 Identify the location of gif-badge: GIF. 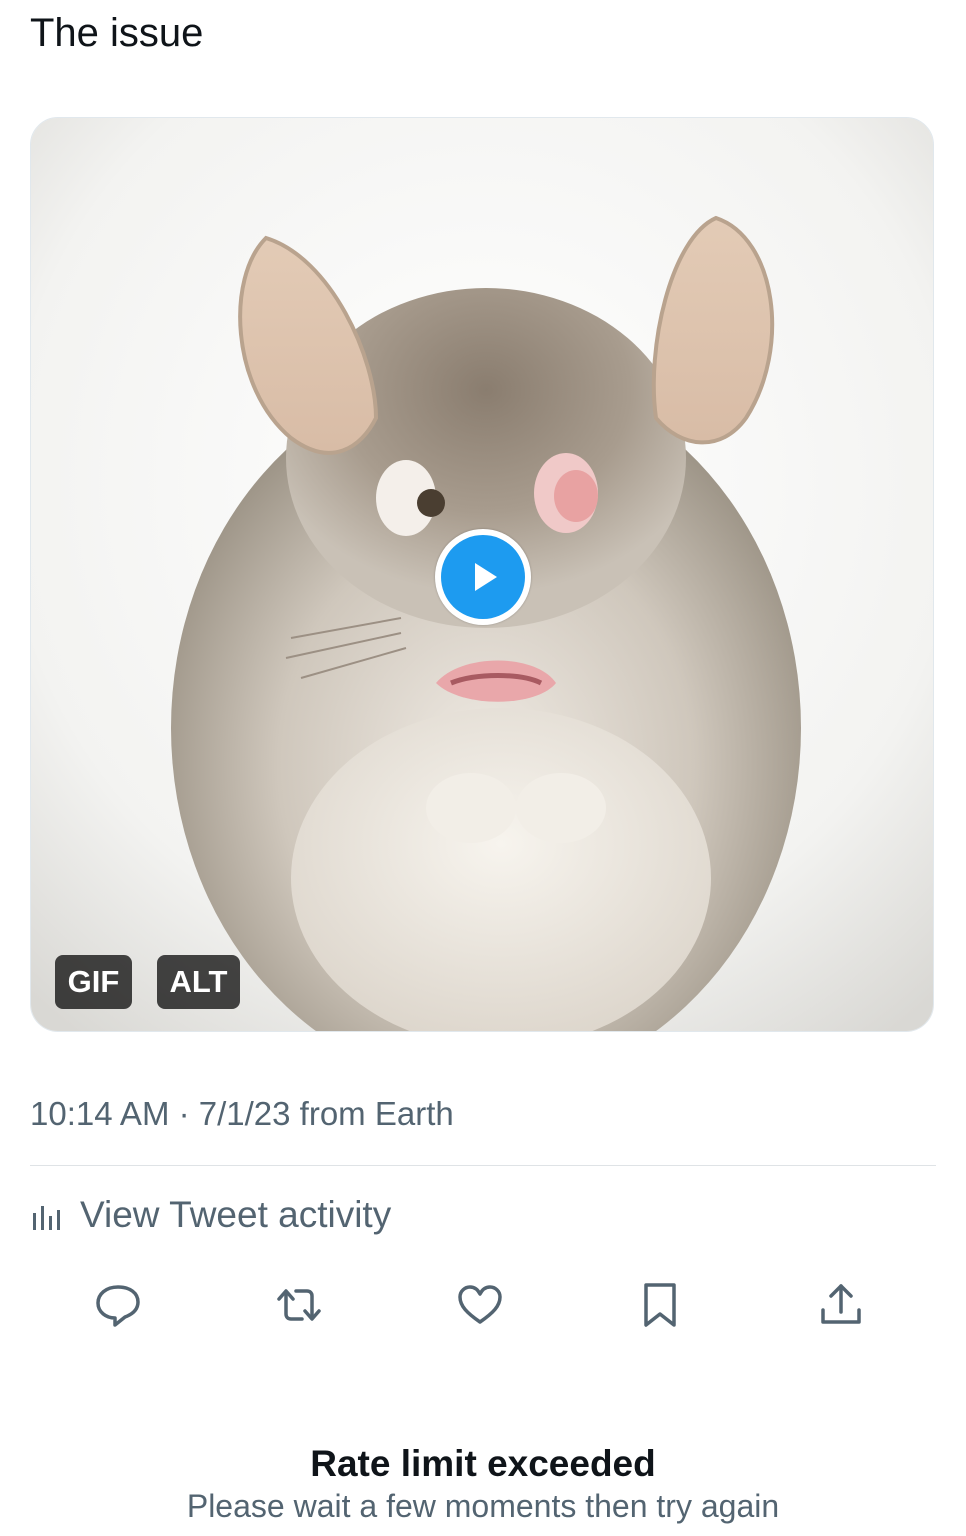
(93, 982).